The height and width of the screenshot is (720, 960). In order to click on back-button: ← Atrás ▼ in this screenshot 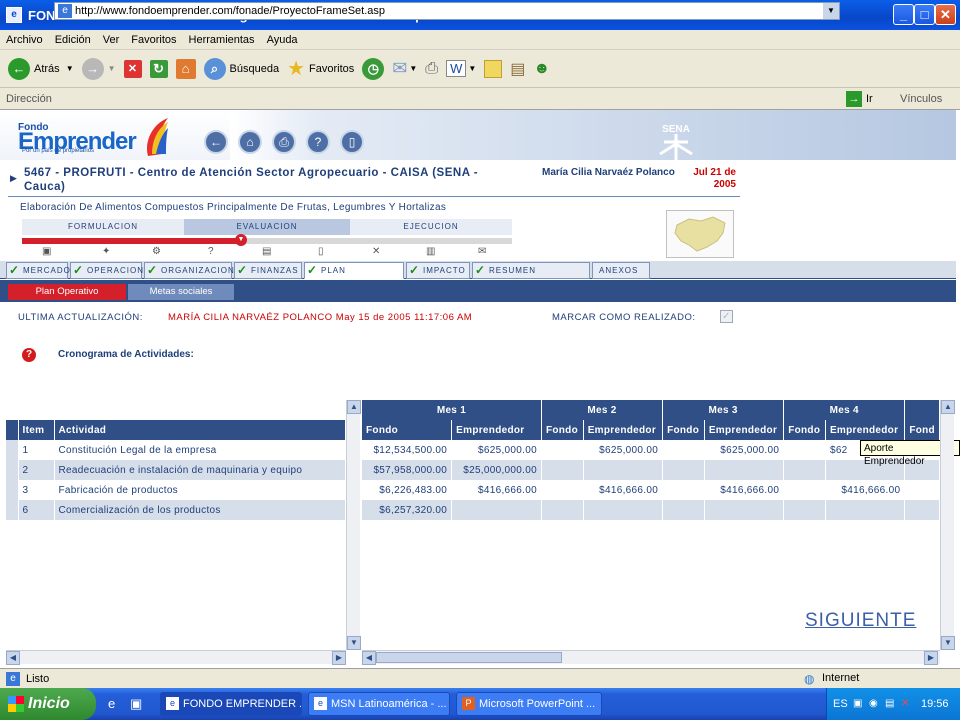, I will do `click(41, 69)`.